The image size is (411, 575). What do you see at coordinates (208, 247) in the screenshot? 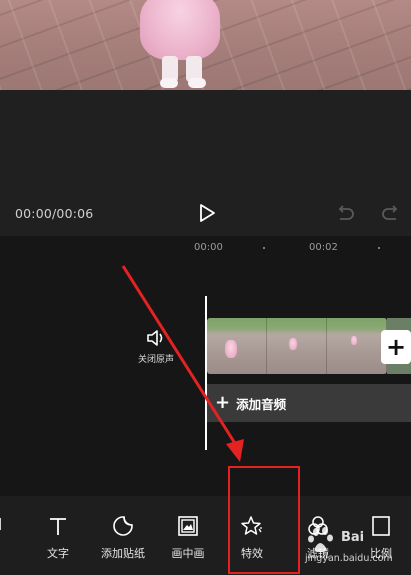
I see `ruler-mark-0: 00:00` at bounding box center [208, 247].